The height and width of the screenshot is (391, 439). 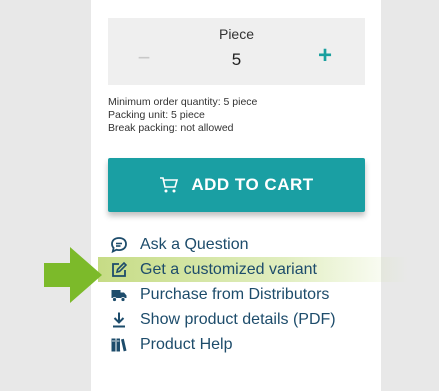 I want to click on quantity-stepper: Piece − 5 +, so click(x=236, y=51).